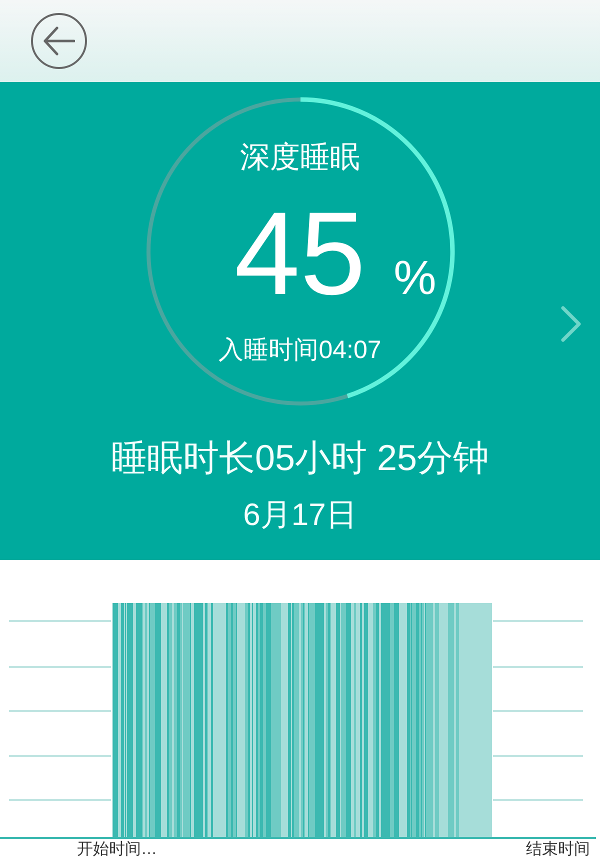  I want to click on date-label: 6月17日, so click(300, 515).